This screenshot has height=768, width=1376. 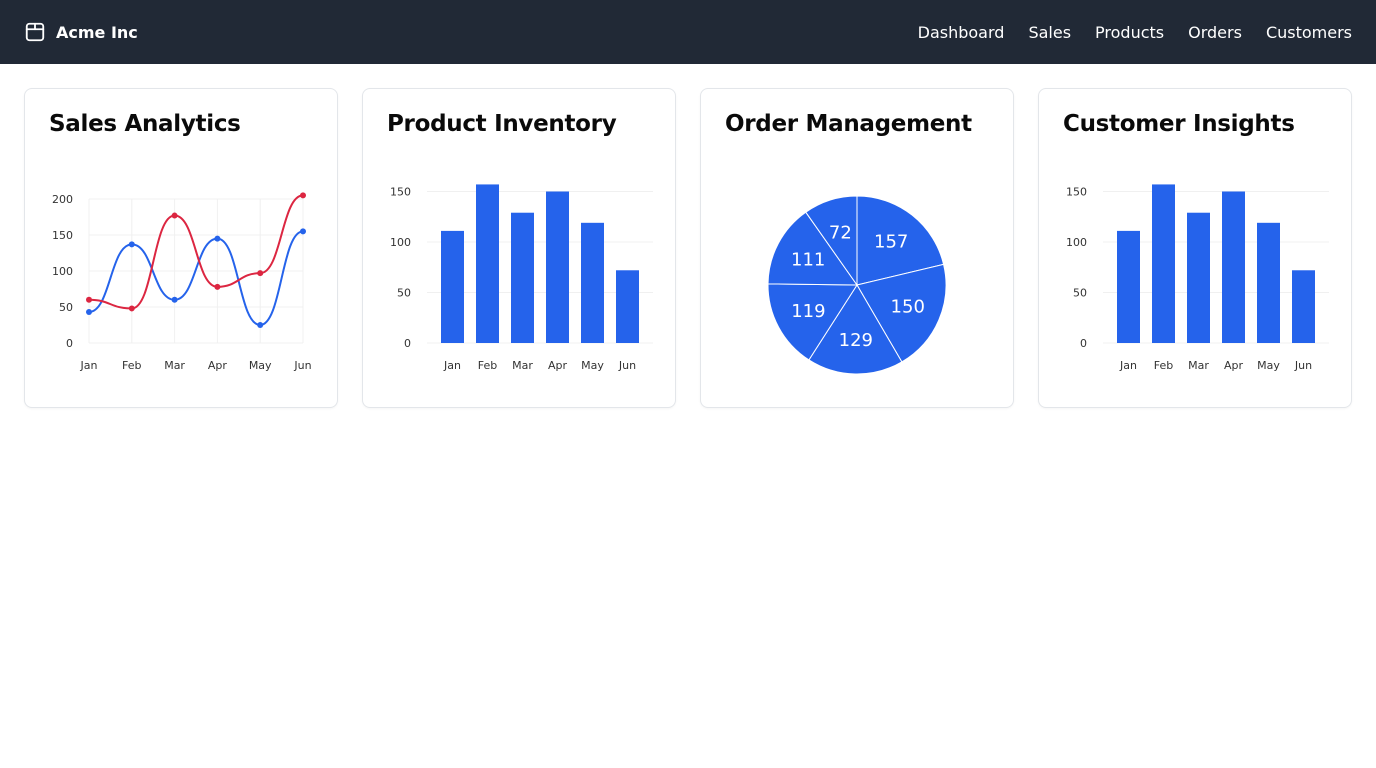 I want to click on pie-slice-label: 72, so click(x=840, y=232).